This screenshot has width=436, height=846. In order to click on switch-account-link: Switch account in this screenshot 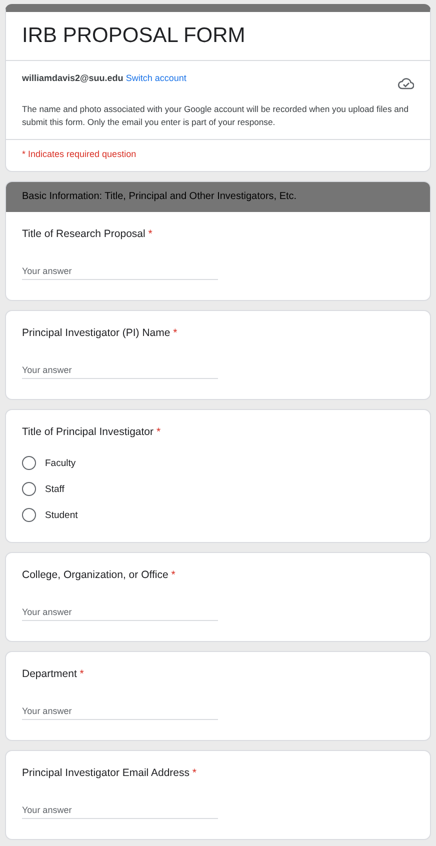, I will do `click(156, 78)`.